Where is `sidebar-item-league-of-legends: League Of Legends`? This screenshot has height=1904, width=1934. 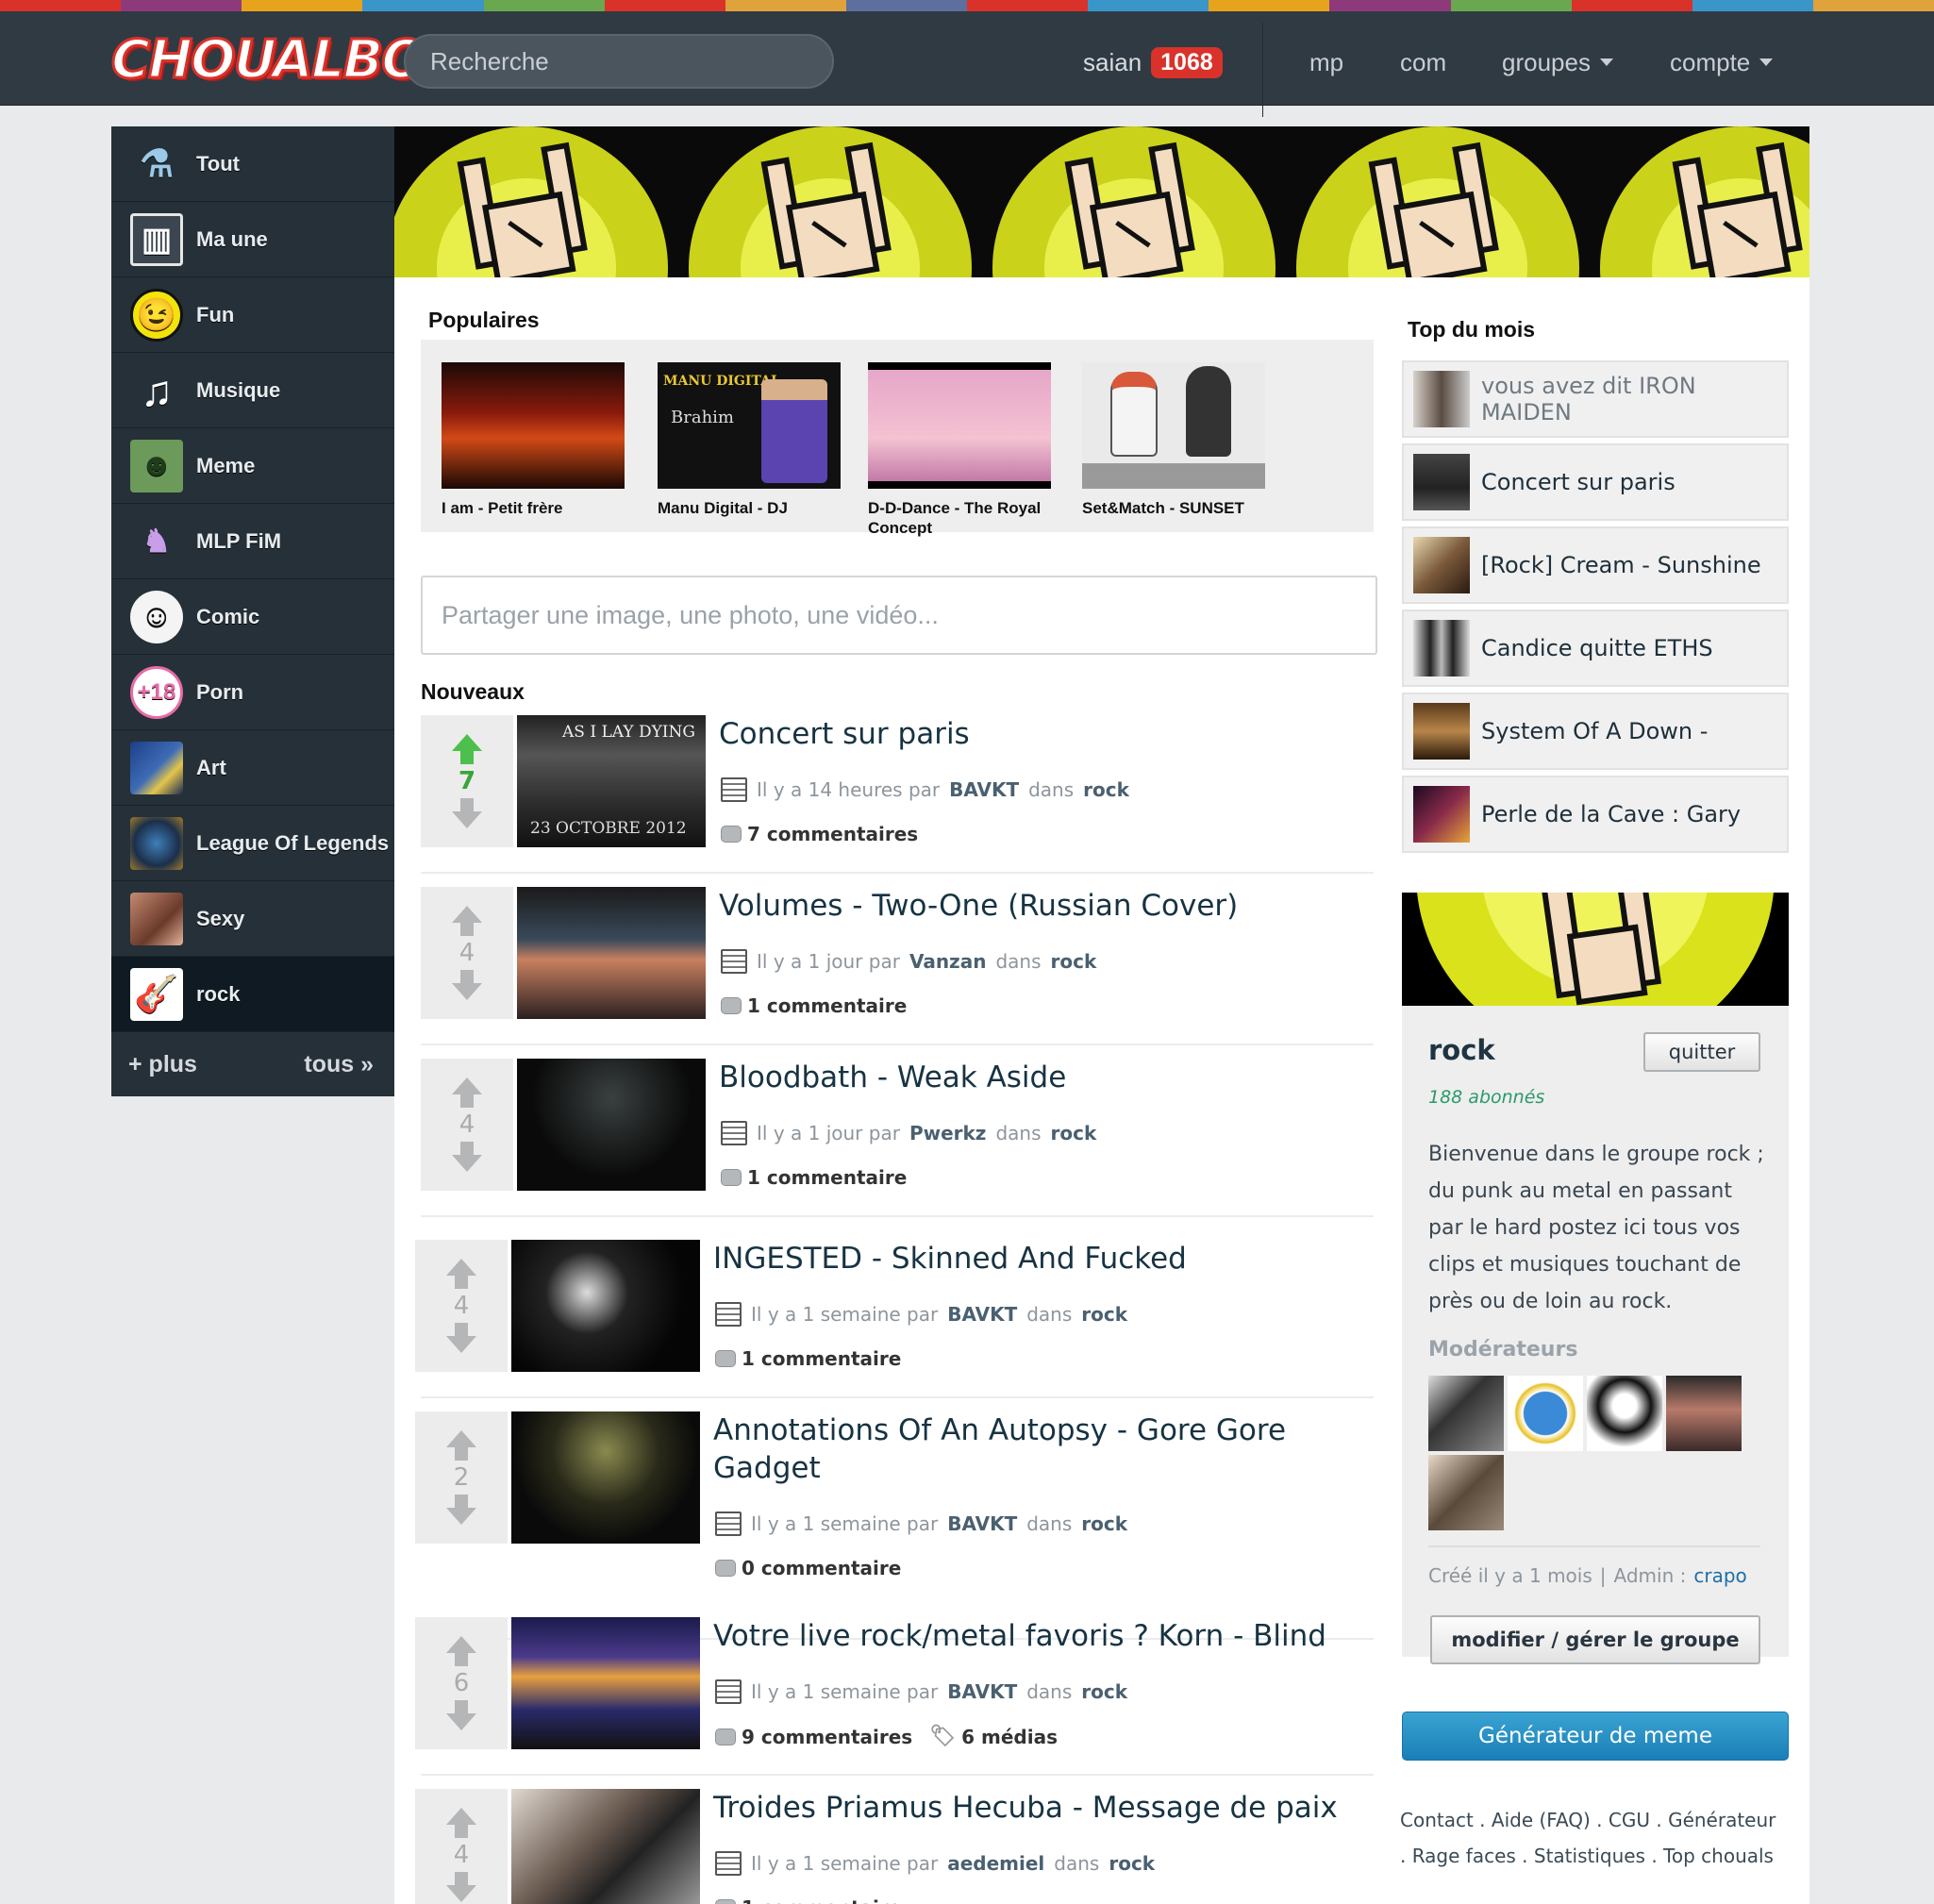 sidebar-item-league-of-legends: League Of Legends is located at coordinates (253, 844).